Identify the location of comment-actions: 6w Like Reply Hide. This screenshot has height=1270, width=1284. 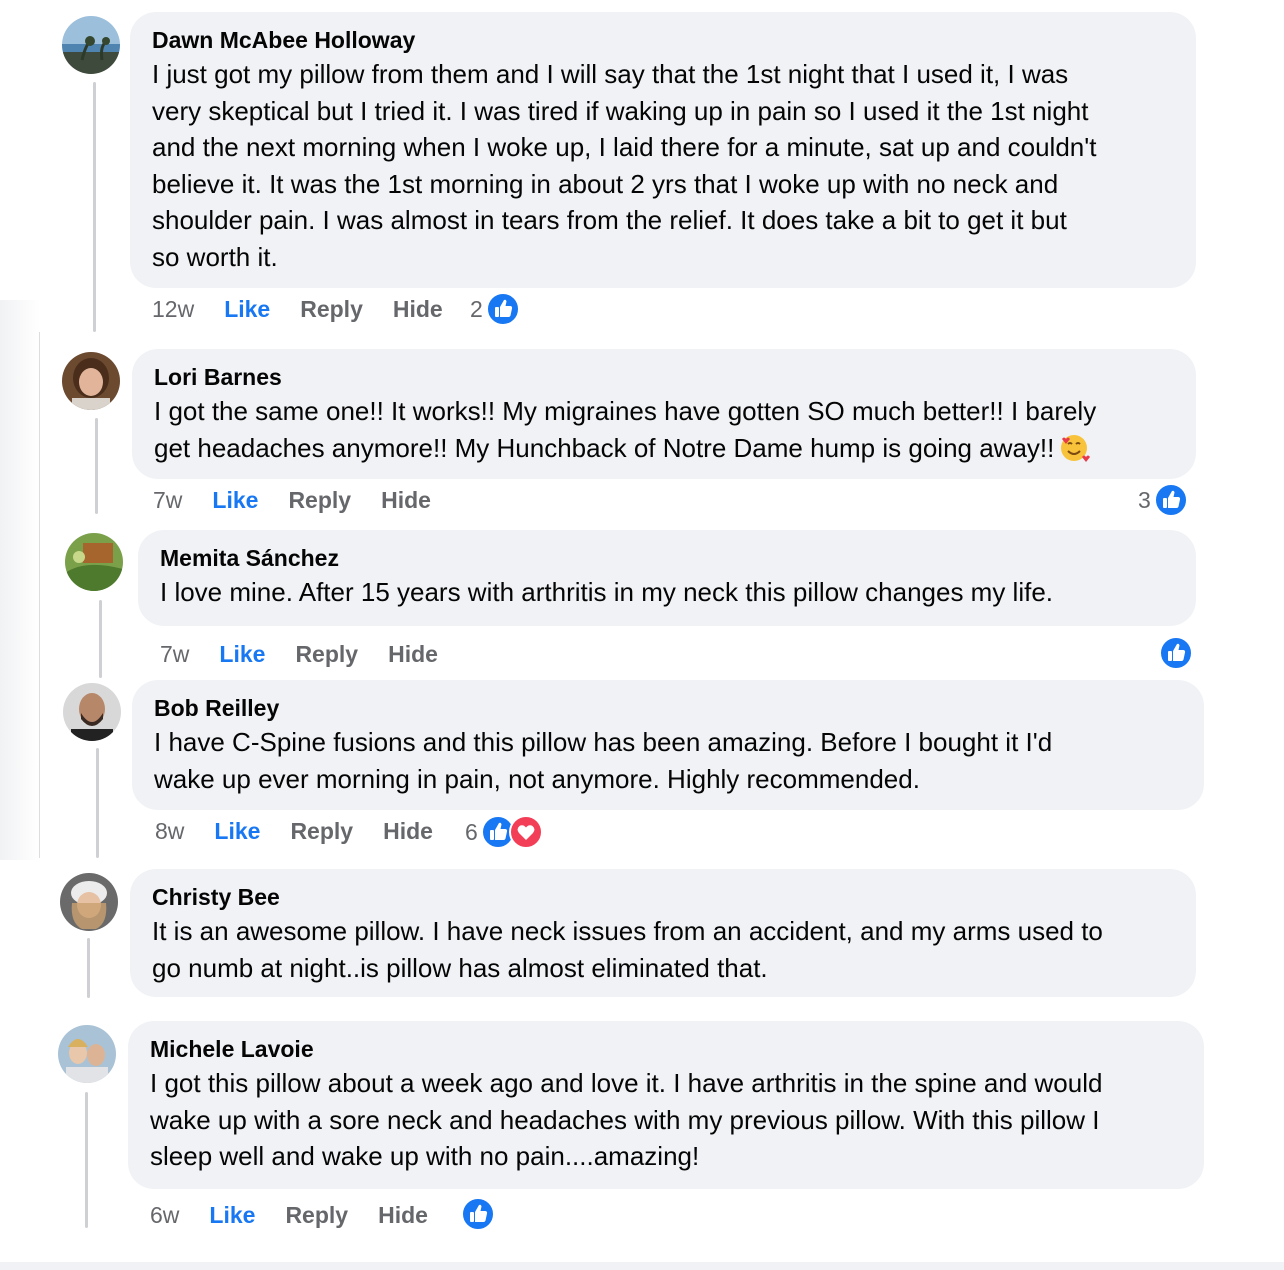
(307, 1215).